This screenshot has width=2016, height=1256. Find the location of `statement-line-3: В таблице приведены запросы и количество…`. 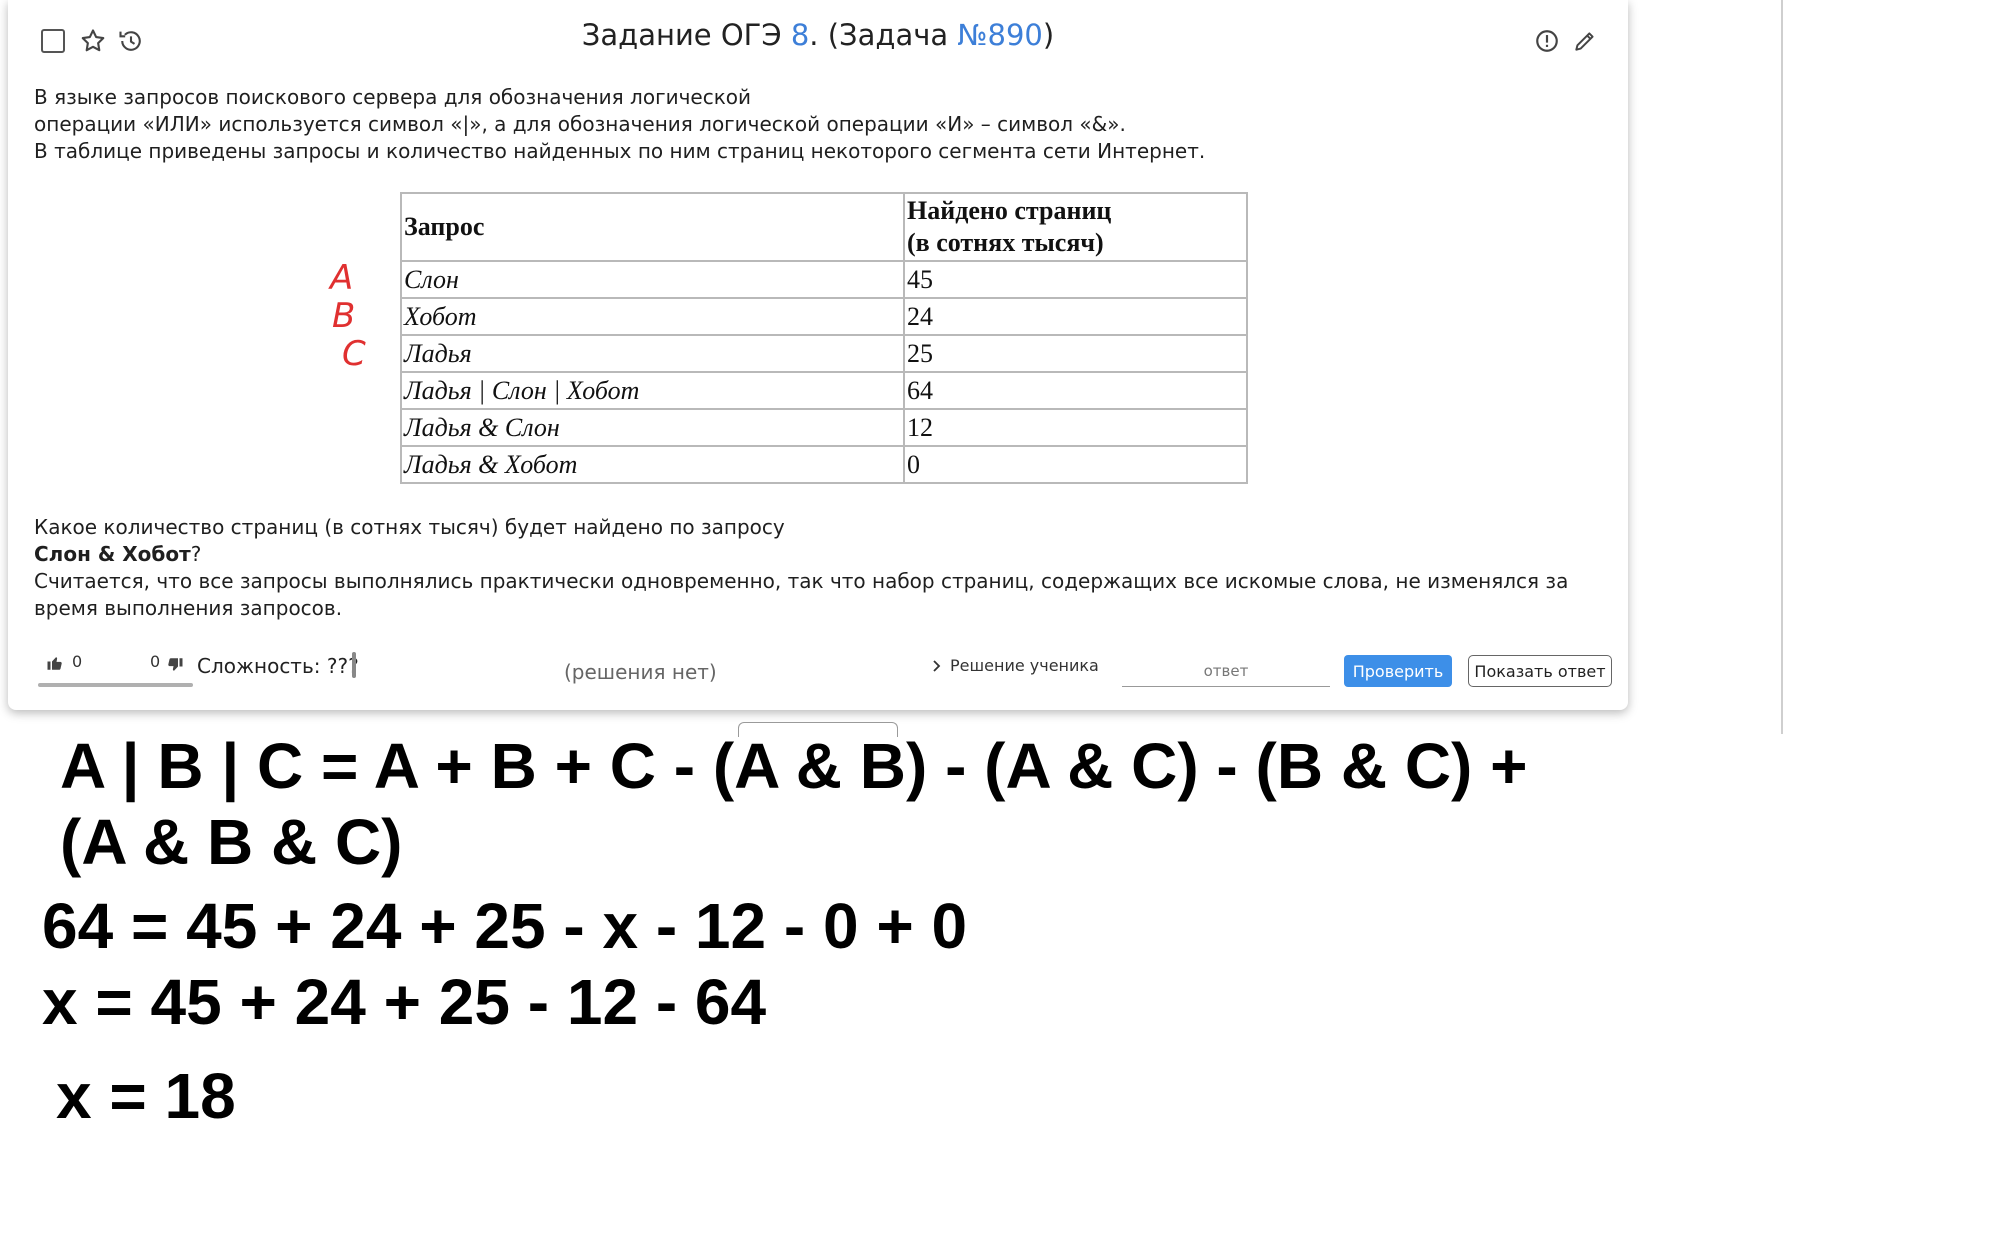

statement-line-3: В таблице приведены запросы и количество… is located at coordinates (620, 151).